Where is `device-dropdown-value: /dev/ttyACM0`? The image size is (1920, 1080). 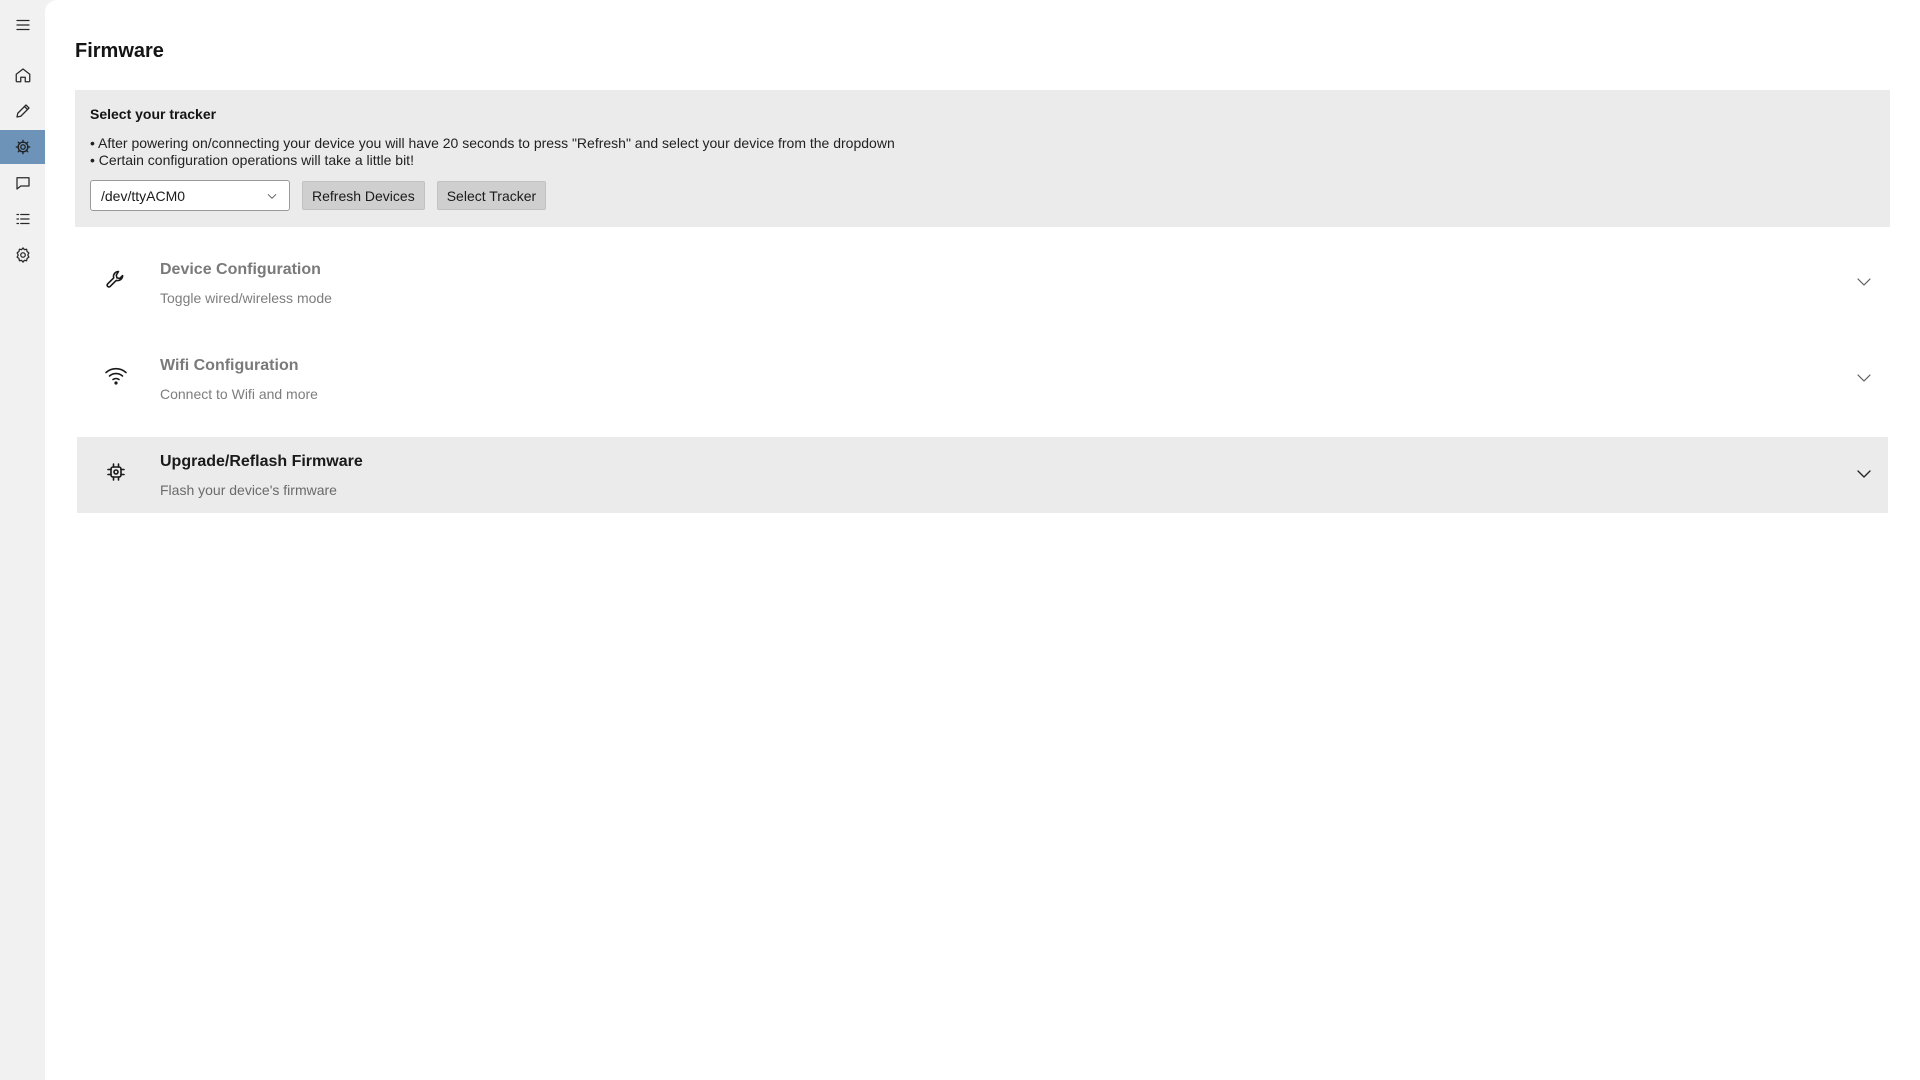 device-dropdown-value: /dev/ttyACM0 is located at coordinates (143, 195).